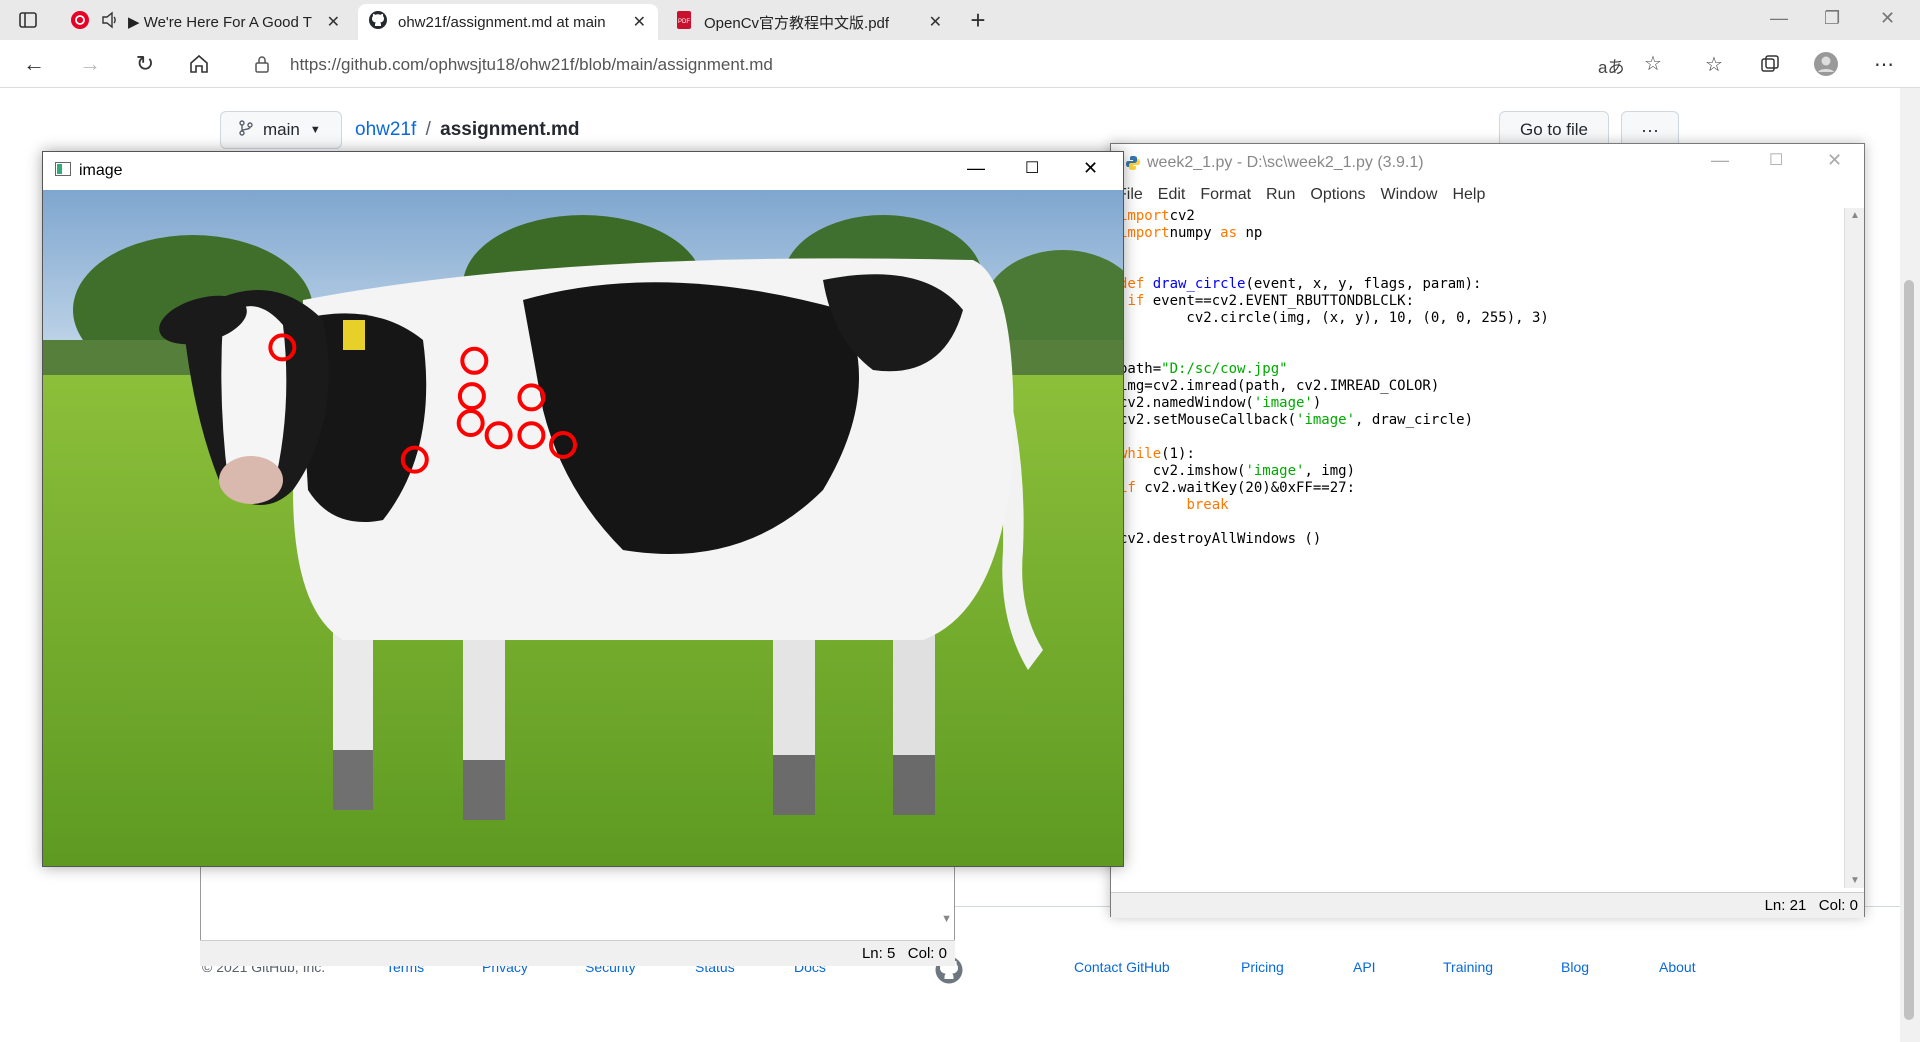  What do you see at coordinates (1280, 195) in the screenshot?
I see `menu-run: Run` at bounding box center [1280, 195].